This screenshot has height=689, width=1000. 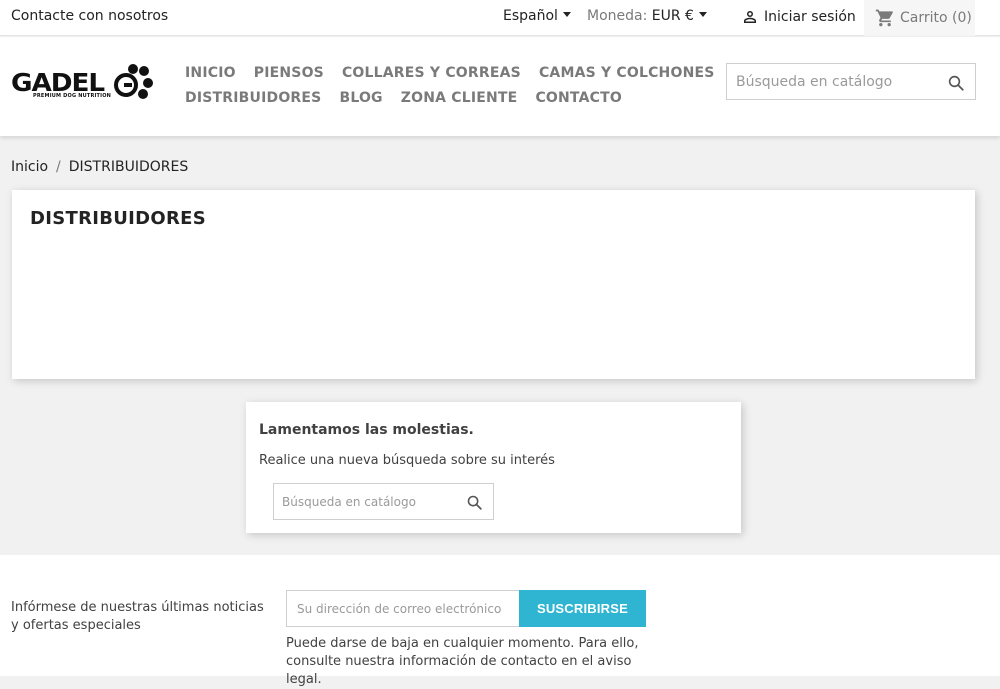 I want to click on signin-label: Iniciar sesión, so click(x=810, y=17).